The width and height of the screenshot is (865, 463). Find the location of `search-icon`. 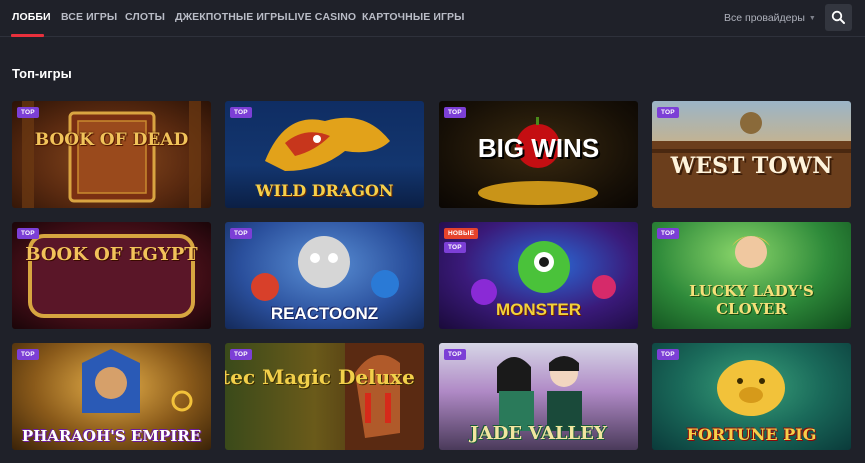

search-icon is located at coordinates (838, 17).